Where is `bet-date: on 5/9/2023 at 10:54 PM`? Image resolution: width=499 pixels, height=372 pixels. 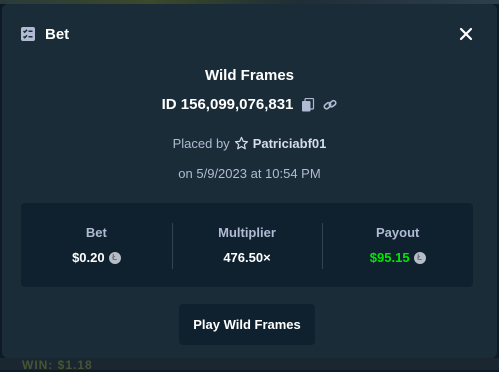
bet-date: on 5/9/2023 at 10:54 PM is located at coordinates (249, 173).